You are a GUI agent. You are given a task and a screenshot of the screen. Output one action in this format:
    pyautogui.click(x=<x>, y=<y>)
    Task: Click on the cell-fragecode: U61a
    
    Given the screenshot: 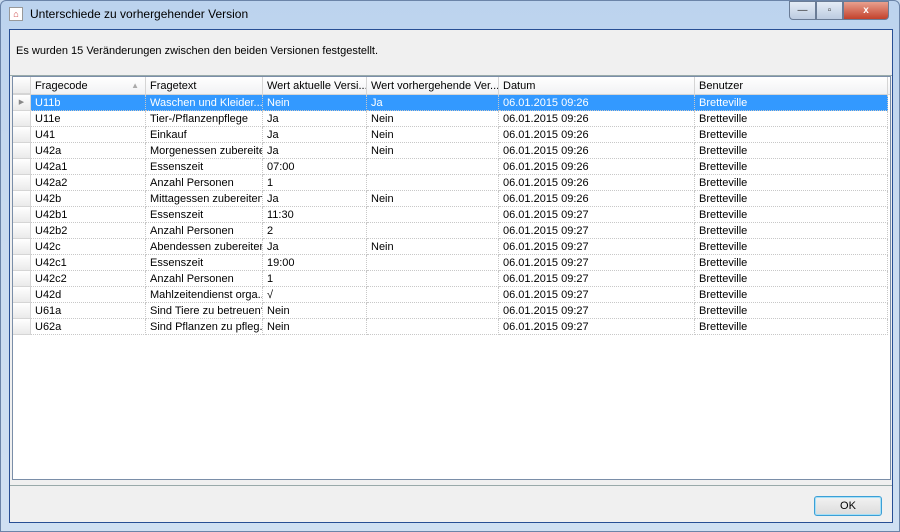 What is the action you would take?
    pyautogui.click(x=88, y=311)
    